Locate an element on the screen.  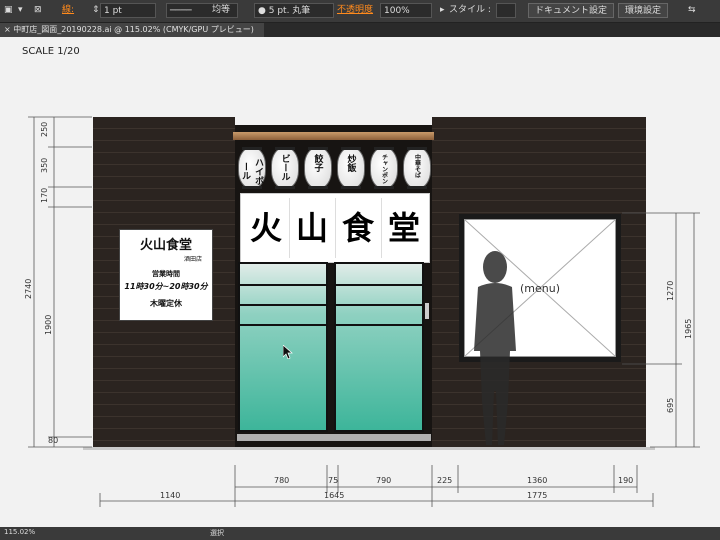
opacity-arrow-icon: ▸ is located at coordinates (442, 10).